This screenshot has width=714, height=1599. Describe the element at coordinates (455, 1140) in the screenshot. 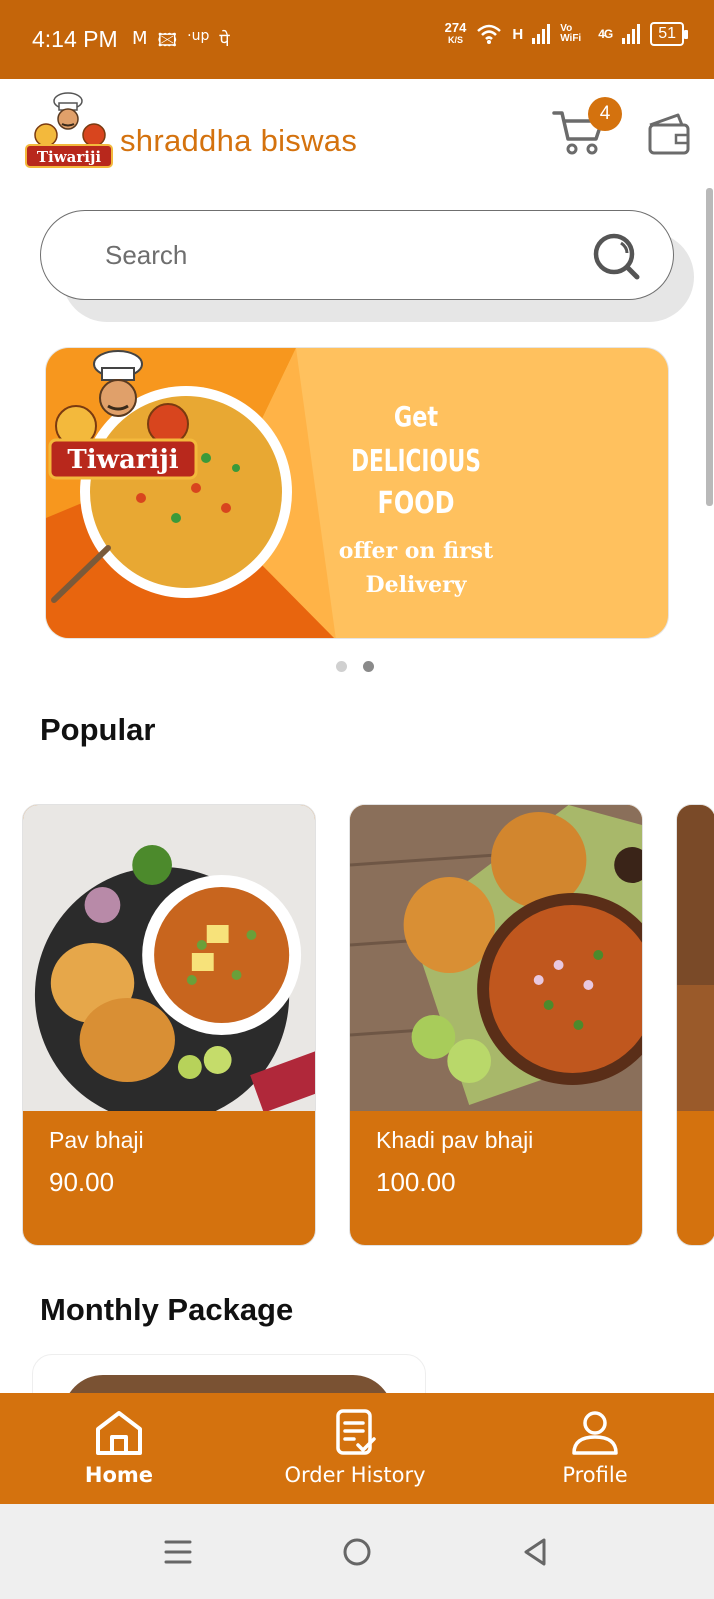

I see `product-name: Khadi pav bhaji` at that location.